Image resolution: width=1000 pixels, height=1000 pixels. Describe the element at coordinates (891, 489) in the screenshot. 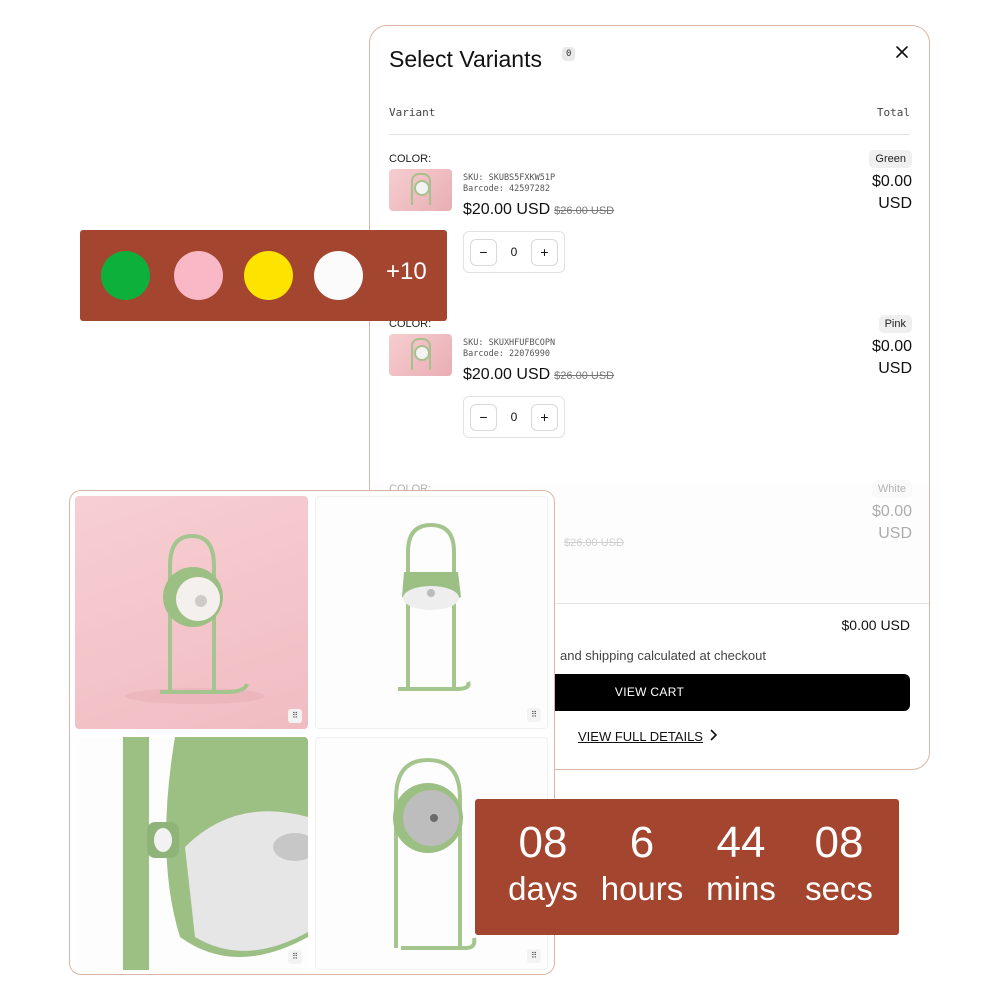

I see `option-value-badge: White` at that location.